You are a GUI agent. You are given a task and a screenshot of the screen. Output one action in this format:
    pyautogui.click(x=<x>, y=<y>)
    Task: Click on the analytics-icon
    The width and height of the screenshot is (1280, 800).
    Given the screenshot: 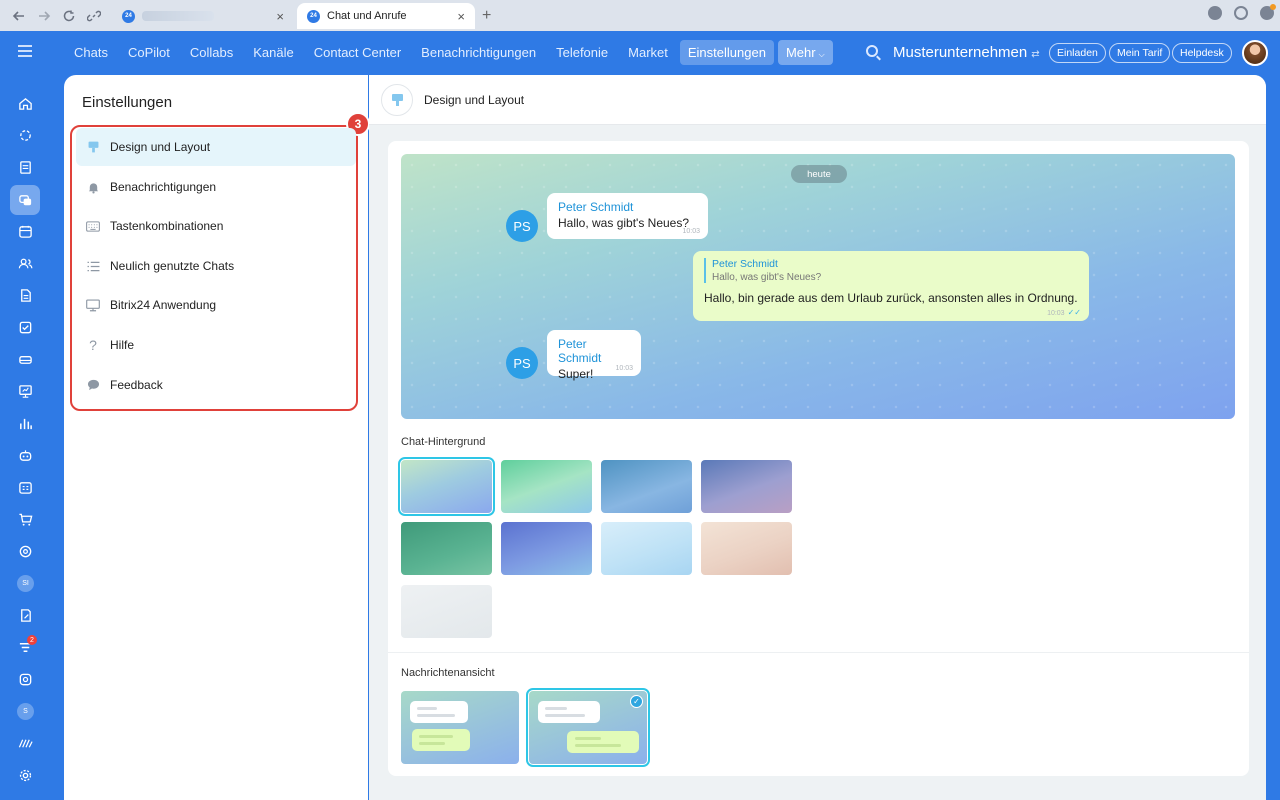 What is the action you would take?
    pyautogui.click(x=25, y=423)
    